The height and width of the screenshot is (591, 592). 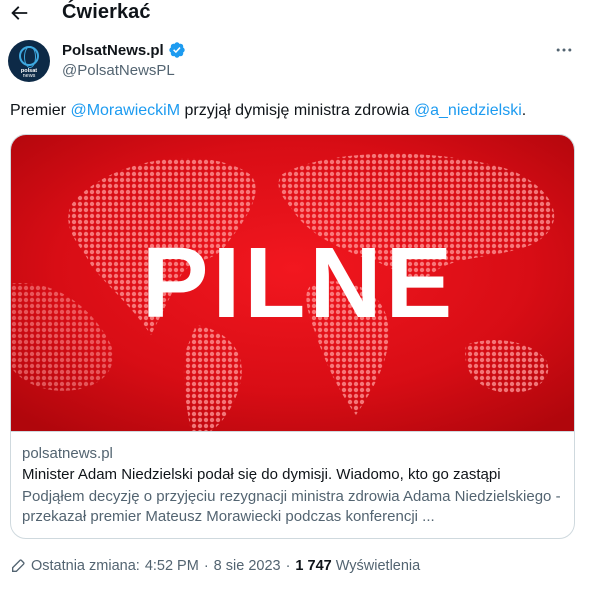 I want to click on more-horizontal-icon, so click(x=564, y=50).